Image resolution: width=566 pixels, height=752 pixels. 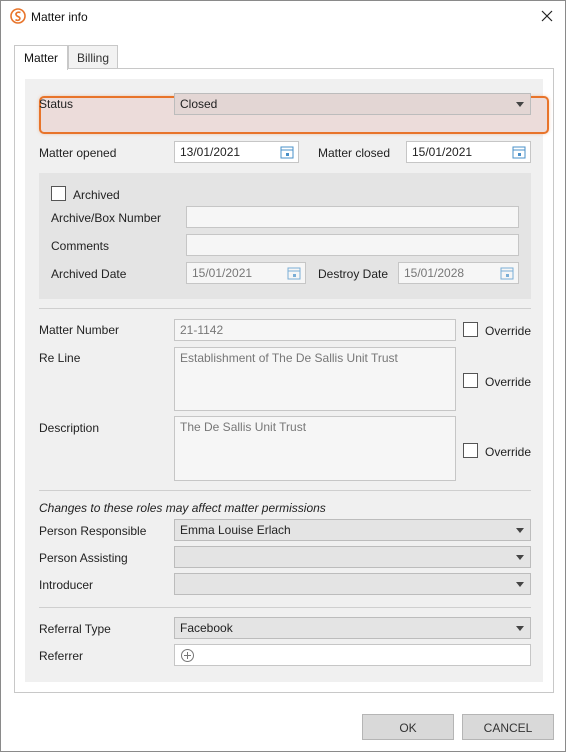 What do you see at coordinates (352, 104) in the screenshot?
I see `status-select: Closed` at bounding box center [352, 104].